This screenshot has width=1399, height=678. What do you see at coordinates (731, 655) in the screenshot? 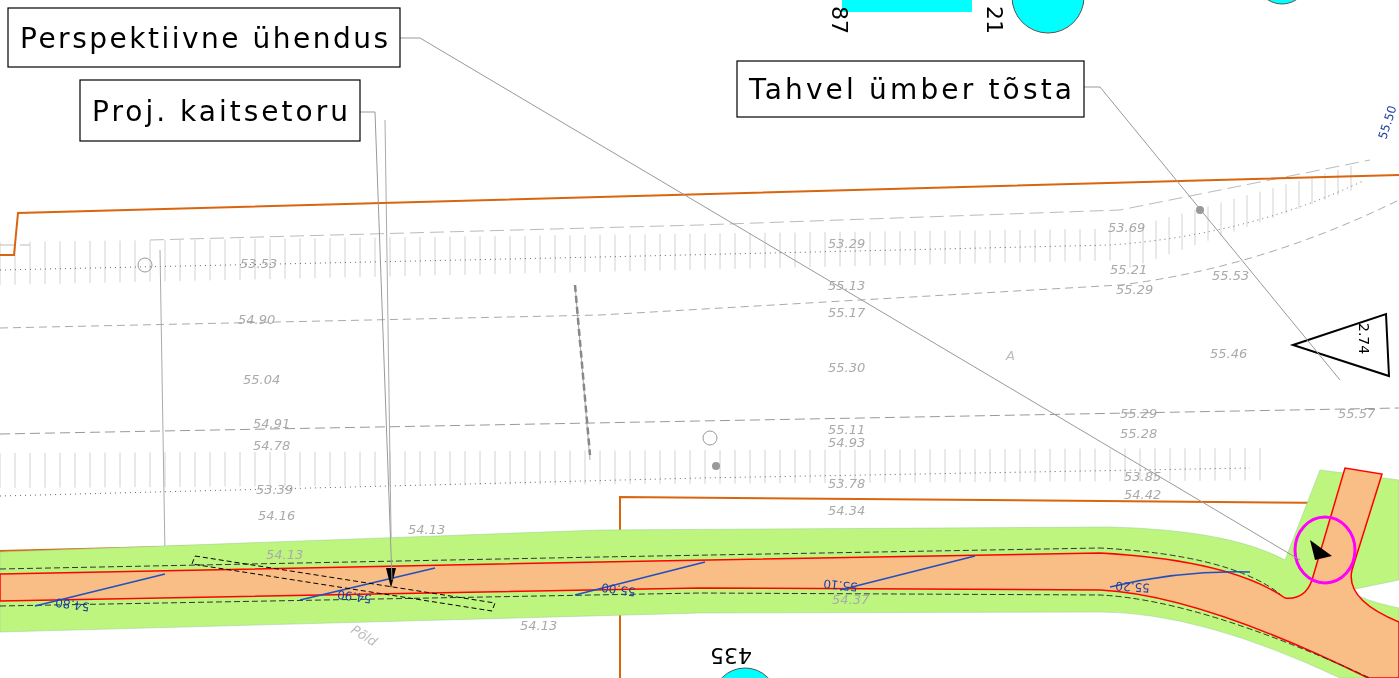
I see `sign-number: 435` at bounding box center [731, 655].